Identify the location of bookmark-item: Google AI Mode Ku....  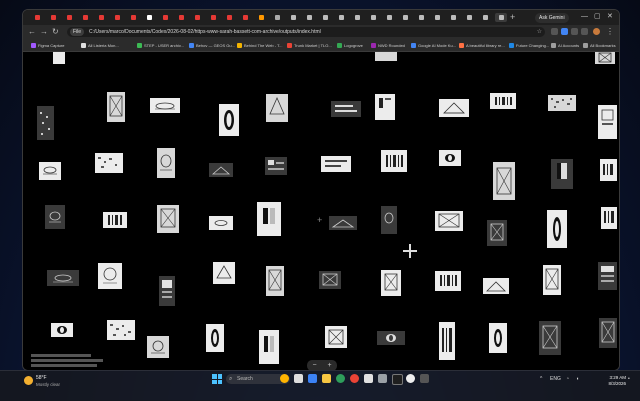
(433, 45).